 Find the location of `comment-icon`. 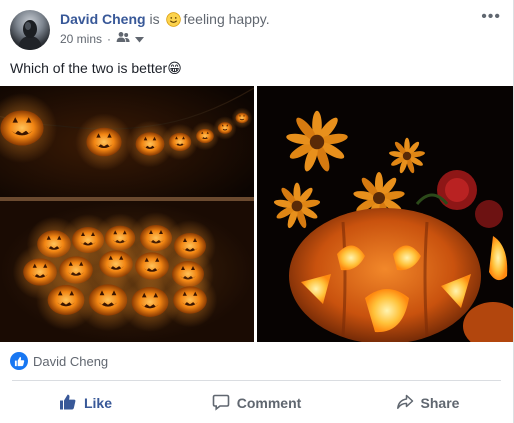

comment-icon is located at coordinates (221, 403).